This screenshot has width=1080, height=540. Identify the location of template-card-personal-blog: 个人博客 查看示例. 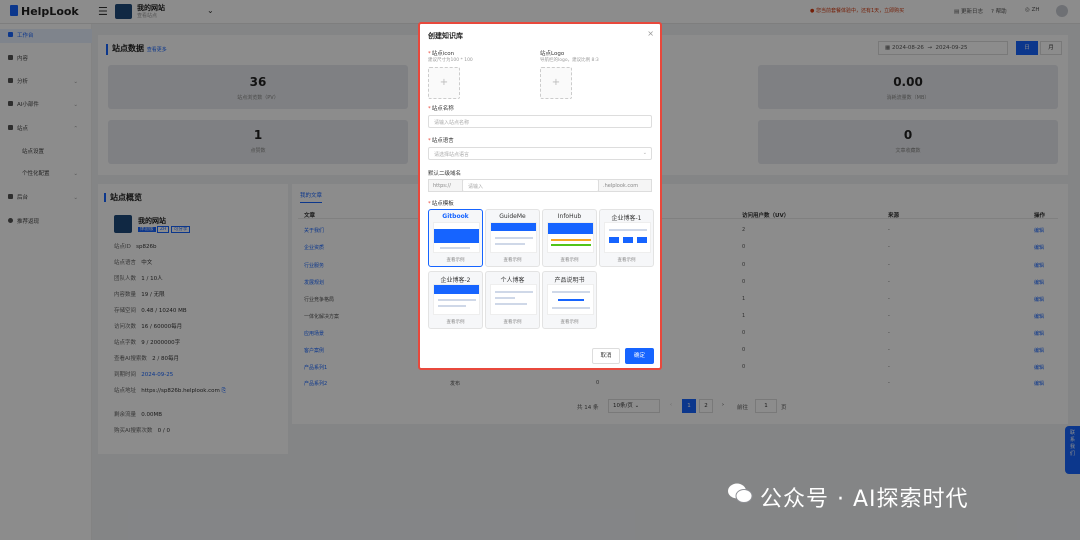
(512, 300).